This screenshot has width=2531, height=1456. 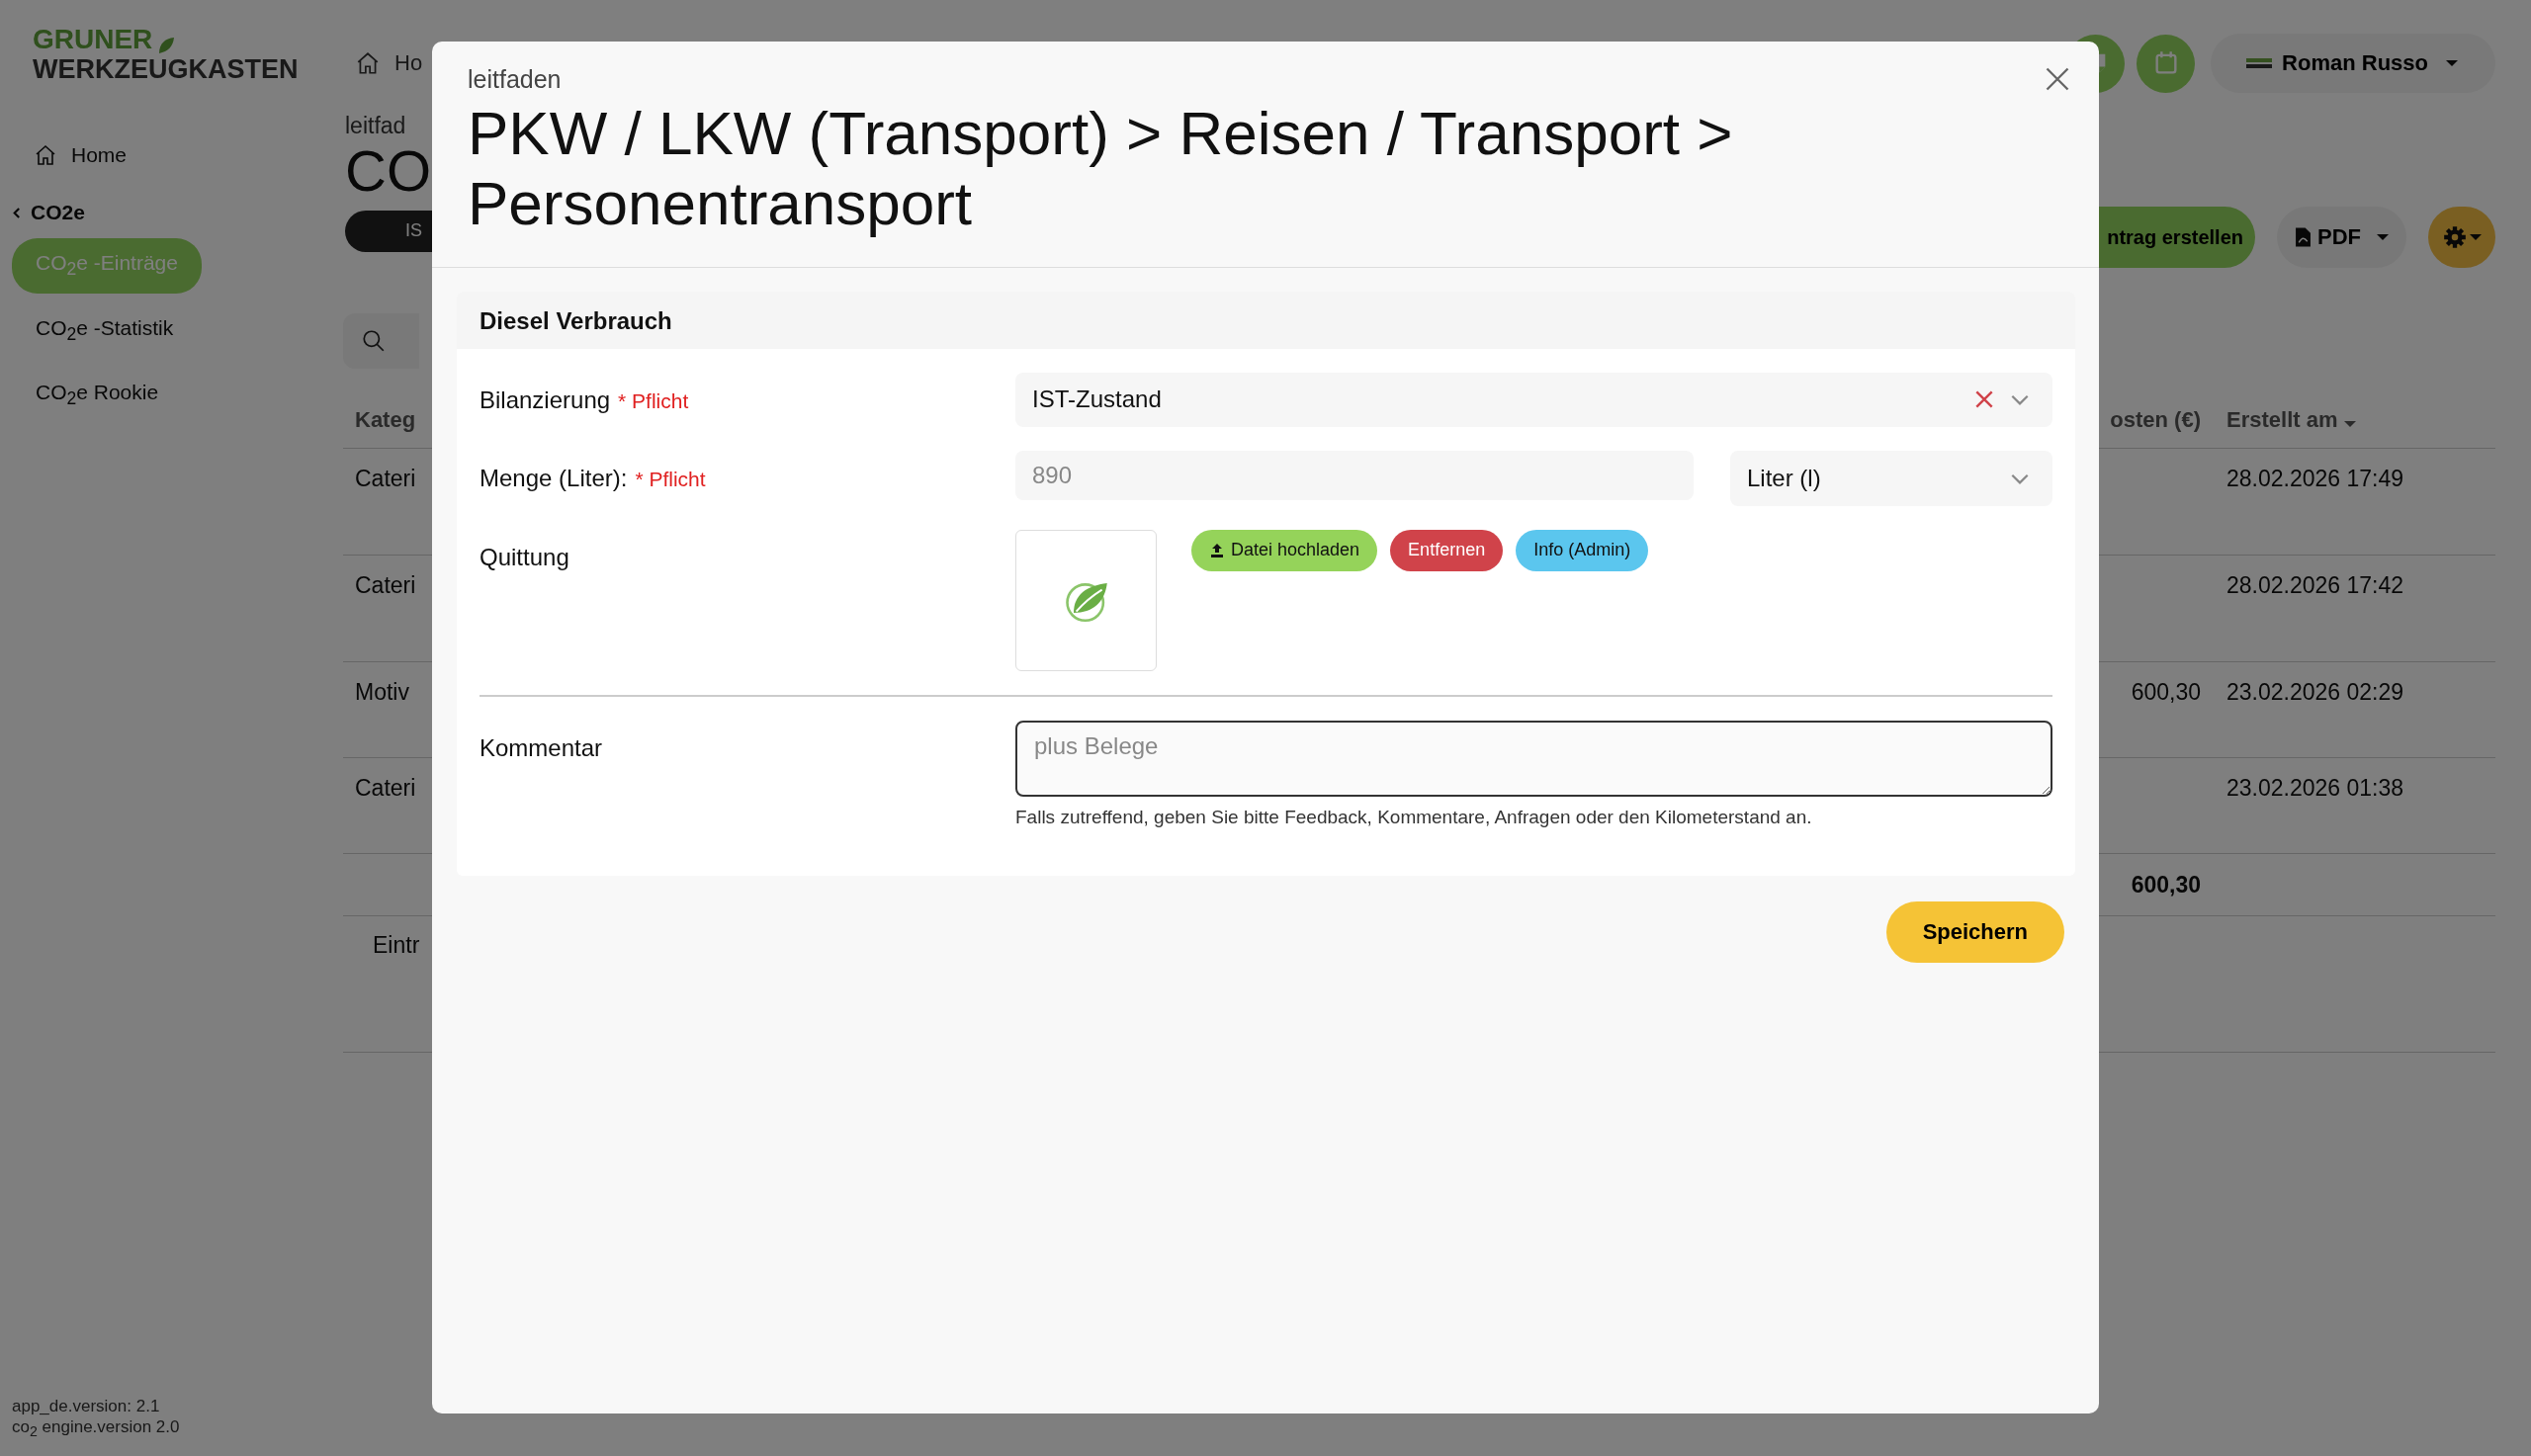 What do you see at coordinates (1217, 550) in the screenshot?
I see `upload-icon` at bounding box center [1217, 550].